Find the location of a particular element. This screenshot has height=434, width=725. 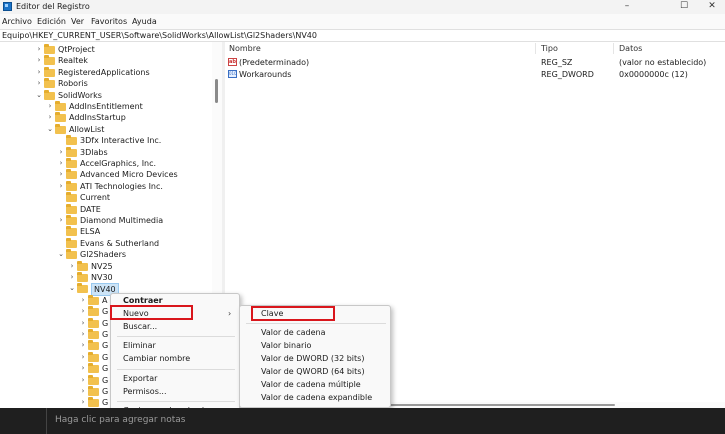

tree-item: ⌄ Gl2Shaders is located at coordinates (106, 254).